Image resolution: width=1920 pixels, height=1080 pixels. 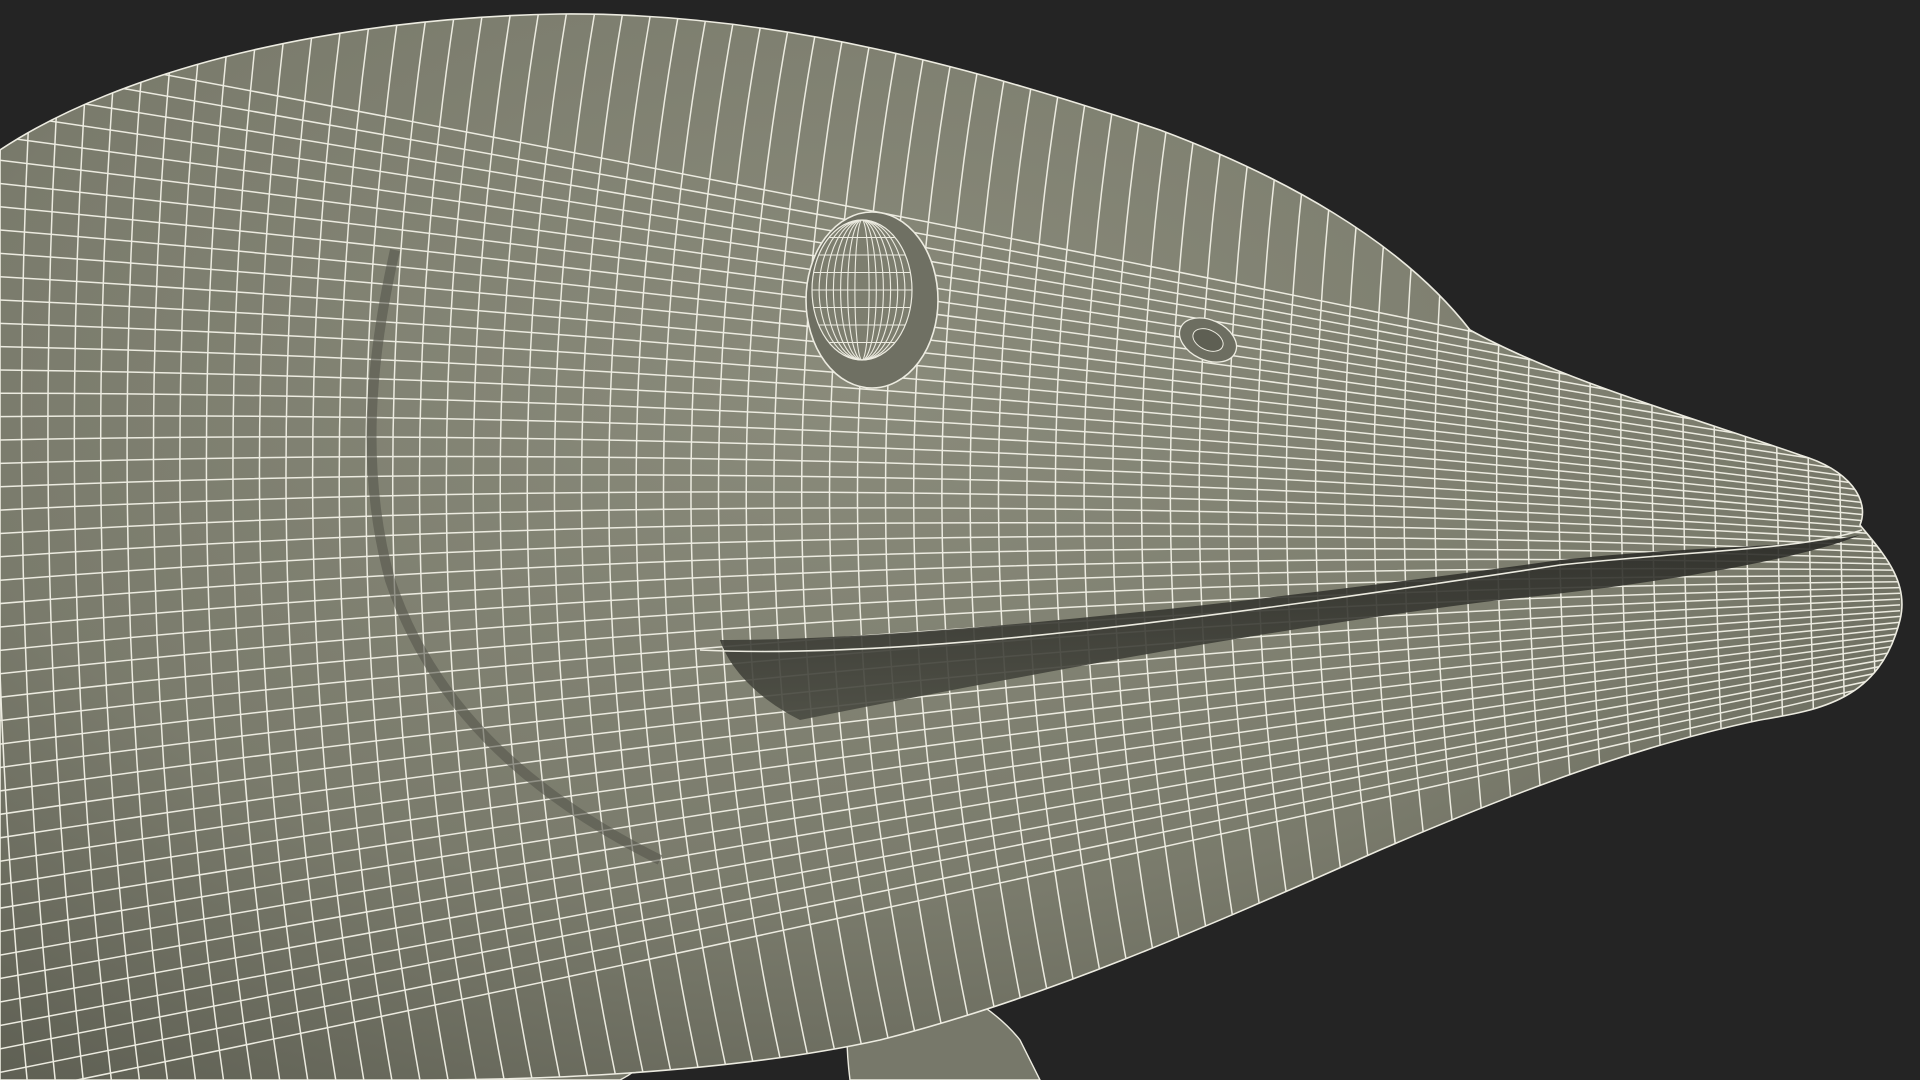 What do you see at coordinates (1896, 546) in the screenshot?
I see `mesh-edge` at bounding box center [1896, 546].